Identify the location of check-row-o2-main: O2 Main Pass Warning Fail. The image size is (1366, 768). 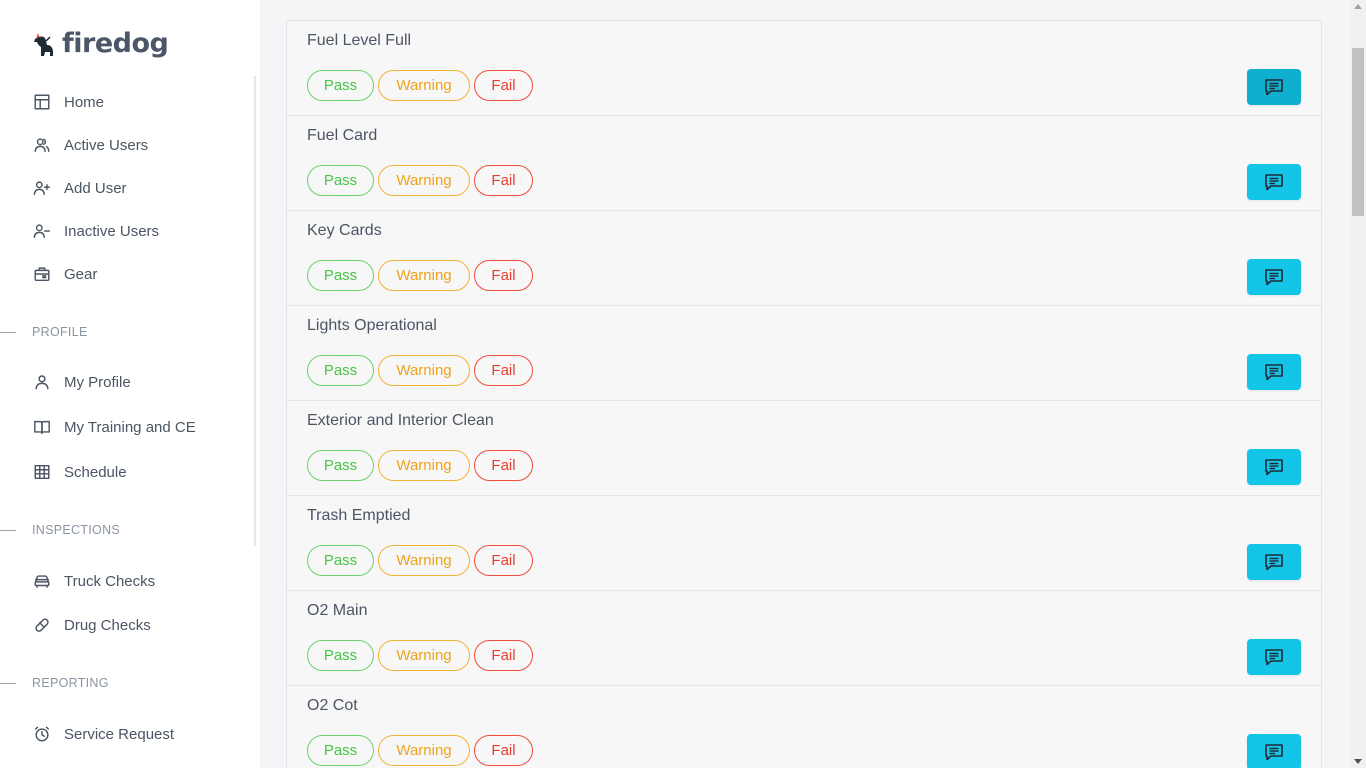
(804, 638).